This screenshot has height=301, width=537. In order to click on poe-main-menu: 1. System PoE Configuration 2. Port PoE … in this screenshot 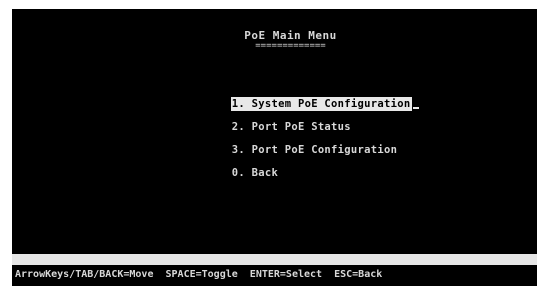, I will do `click(305, 131)`.